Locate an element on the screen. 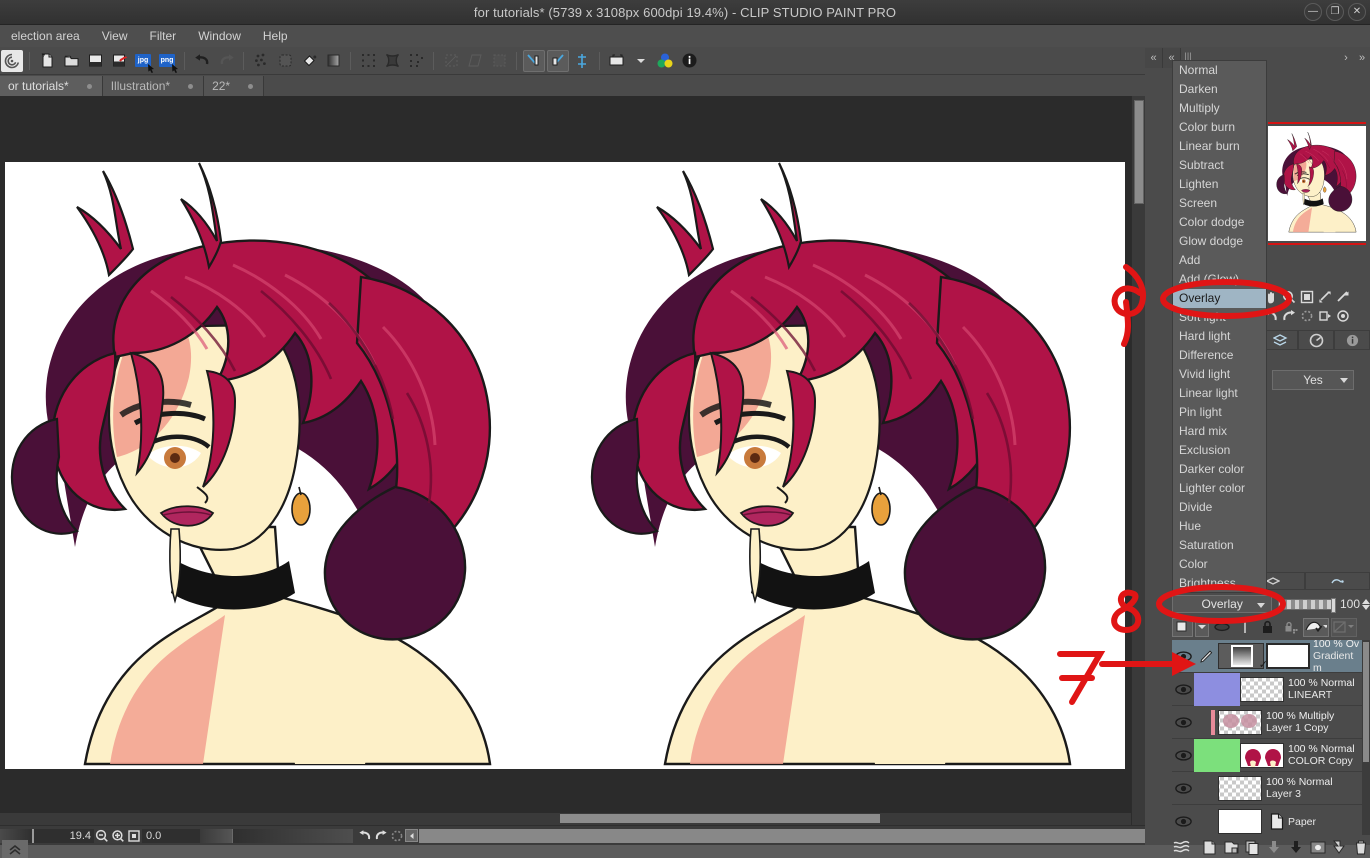 This screenshot has width=1370, height=858. flip-canvas-icon is located at coordinates (1324, 296).